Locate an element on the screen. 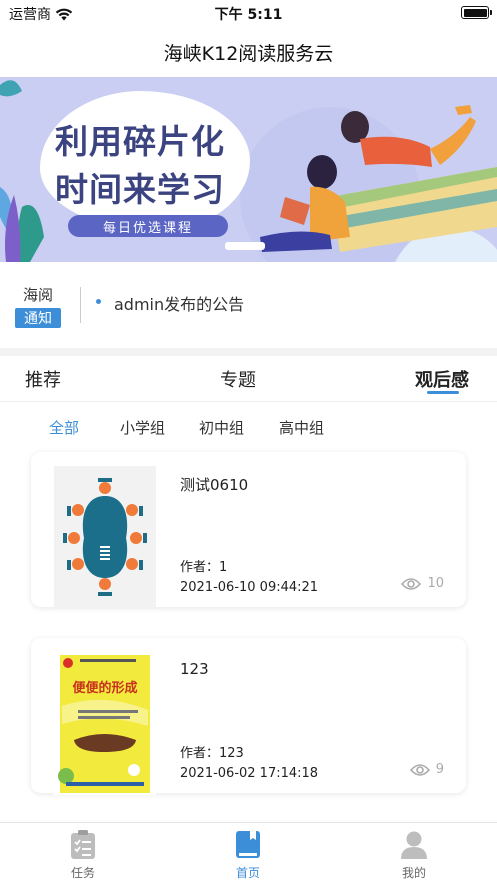 This screenshot has height=883, width=497. page-title: 海峡K12阅读服务云 is located at coordinates (248, 53).